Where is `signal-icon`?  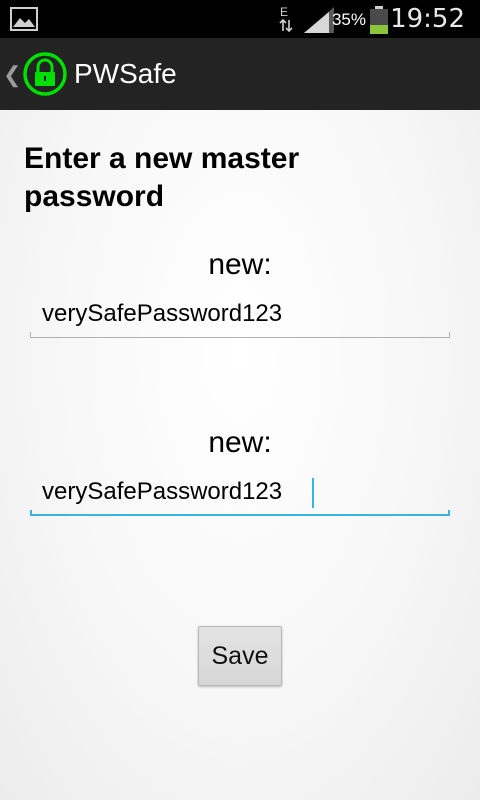 signal-icon is located at coordinates (319, 22).